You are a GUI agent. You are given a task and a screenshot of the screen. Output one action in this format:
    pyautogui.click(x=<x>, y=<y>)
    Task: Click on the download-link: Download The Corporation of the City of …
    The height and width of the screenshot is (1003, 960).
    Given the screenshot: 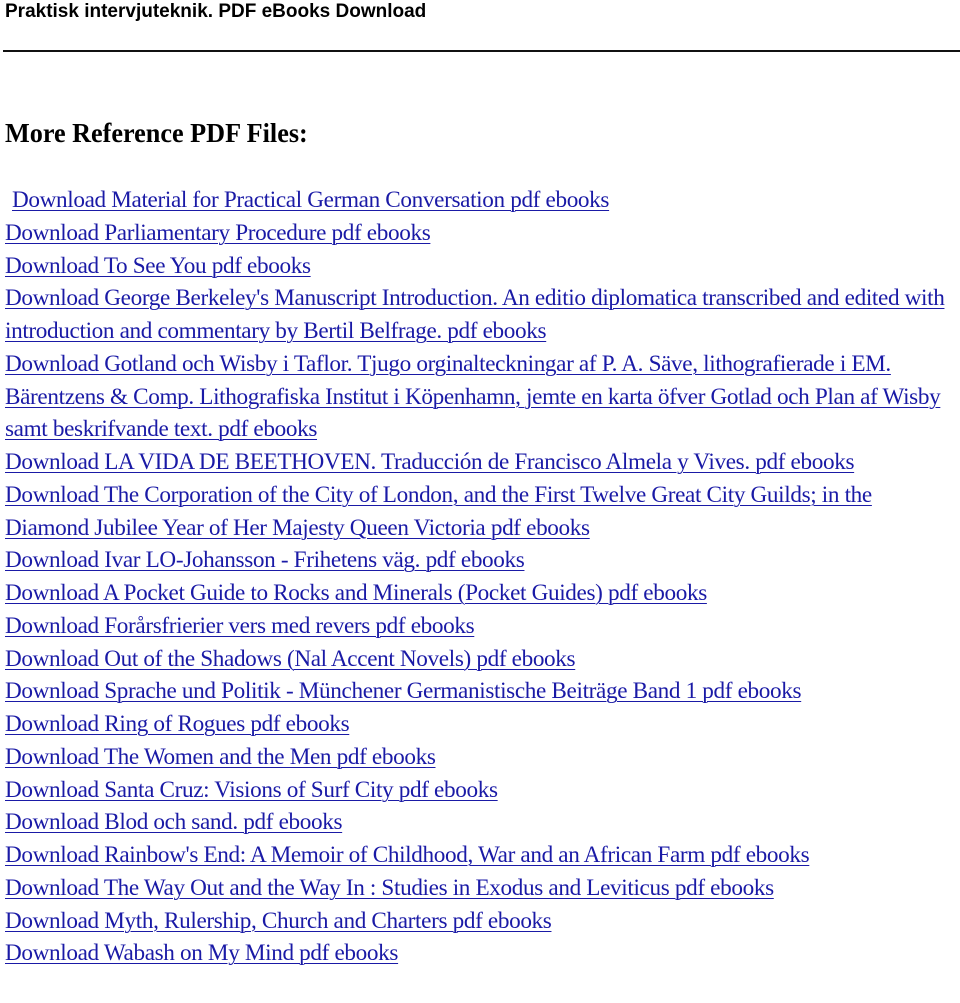 What is the action you would take?
    pyautogui.click(x=482, y=512)
    